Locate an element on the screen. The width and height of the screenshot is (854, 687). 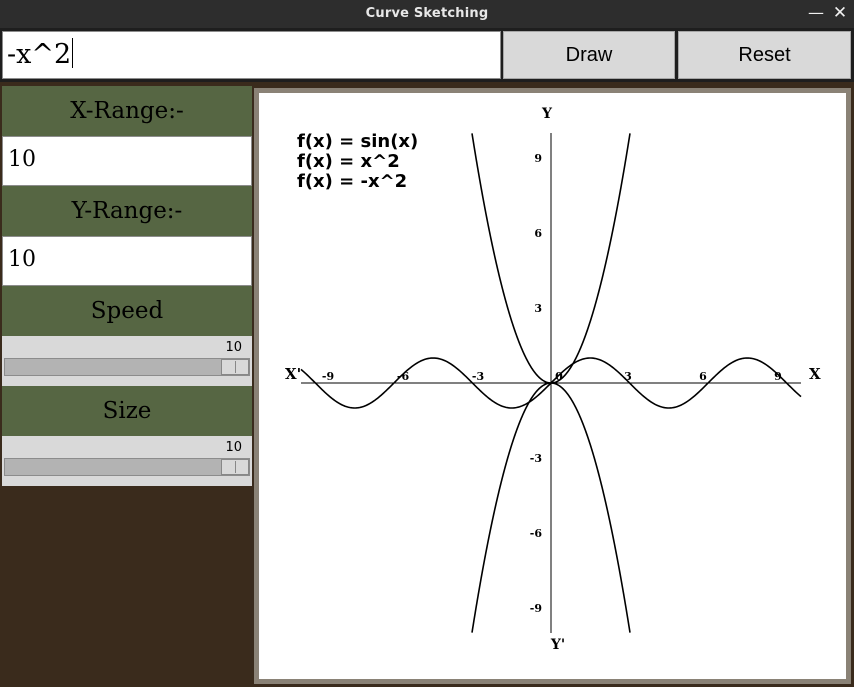
text-caret is located at coordinates (73, 53).